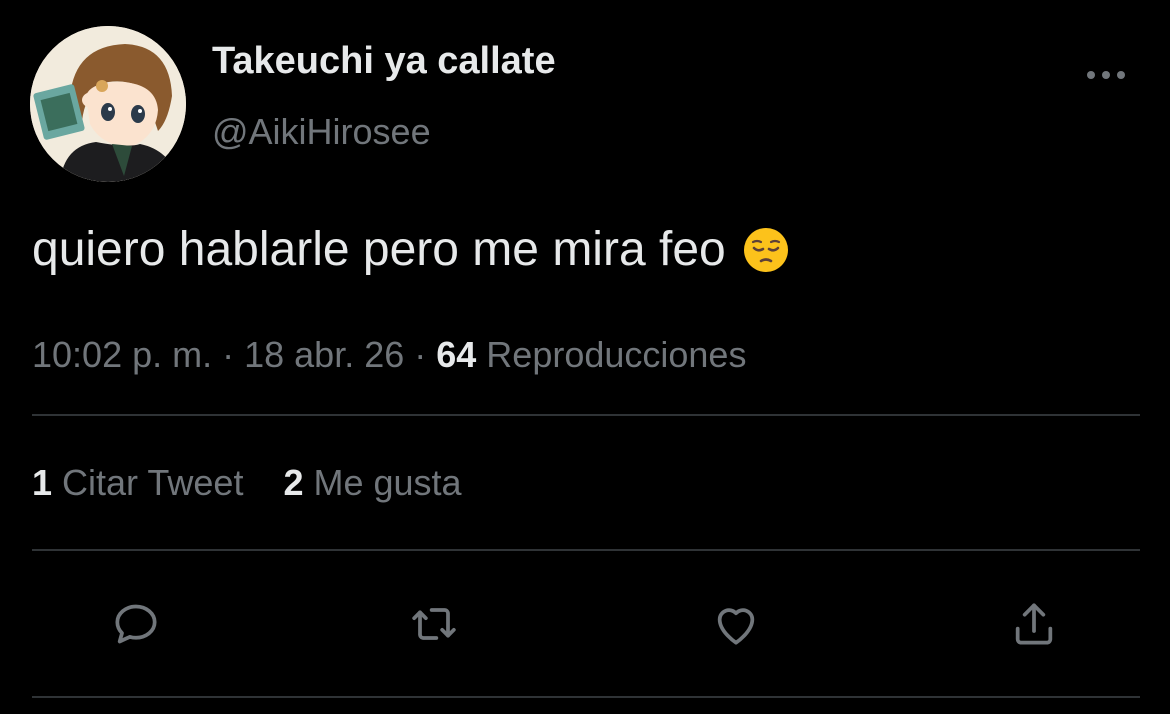 The height and width of the screenshot is (714, 1170). I want to click on like-icon, so click(736, 626).